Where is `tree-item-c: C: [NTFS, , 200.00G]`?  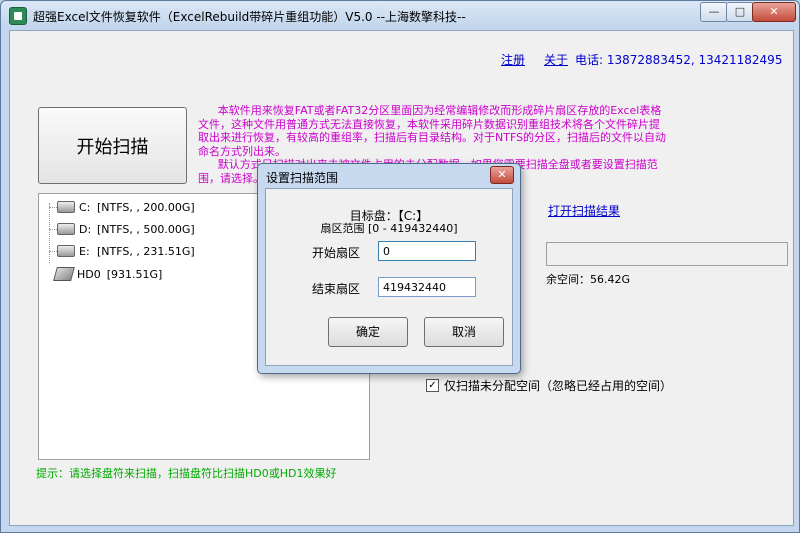 tree-item-c: C: [NTFS, , 200.00G] is located at coordinates (126, 207).